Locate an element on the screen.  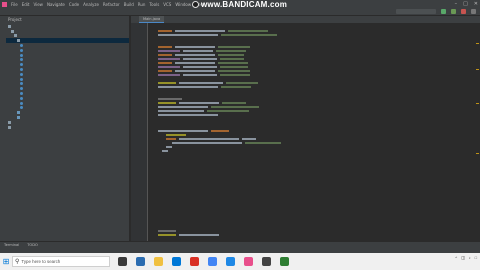
menu-edit: Edit is located at coordinates (26, 4).